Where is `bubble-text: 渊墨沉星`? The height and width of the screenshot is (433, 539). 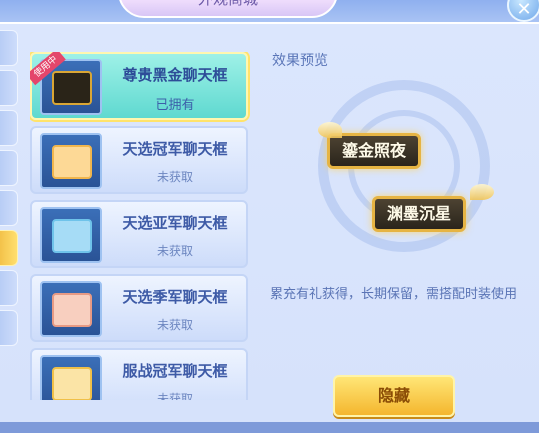
bubble-text: 渊墨沉星 is located at coordinates (419, 213).